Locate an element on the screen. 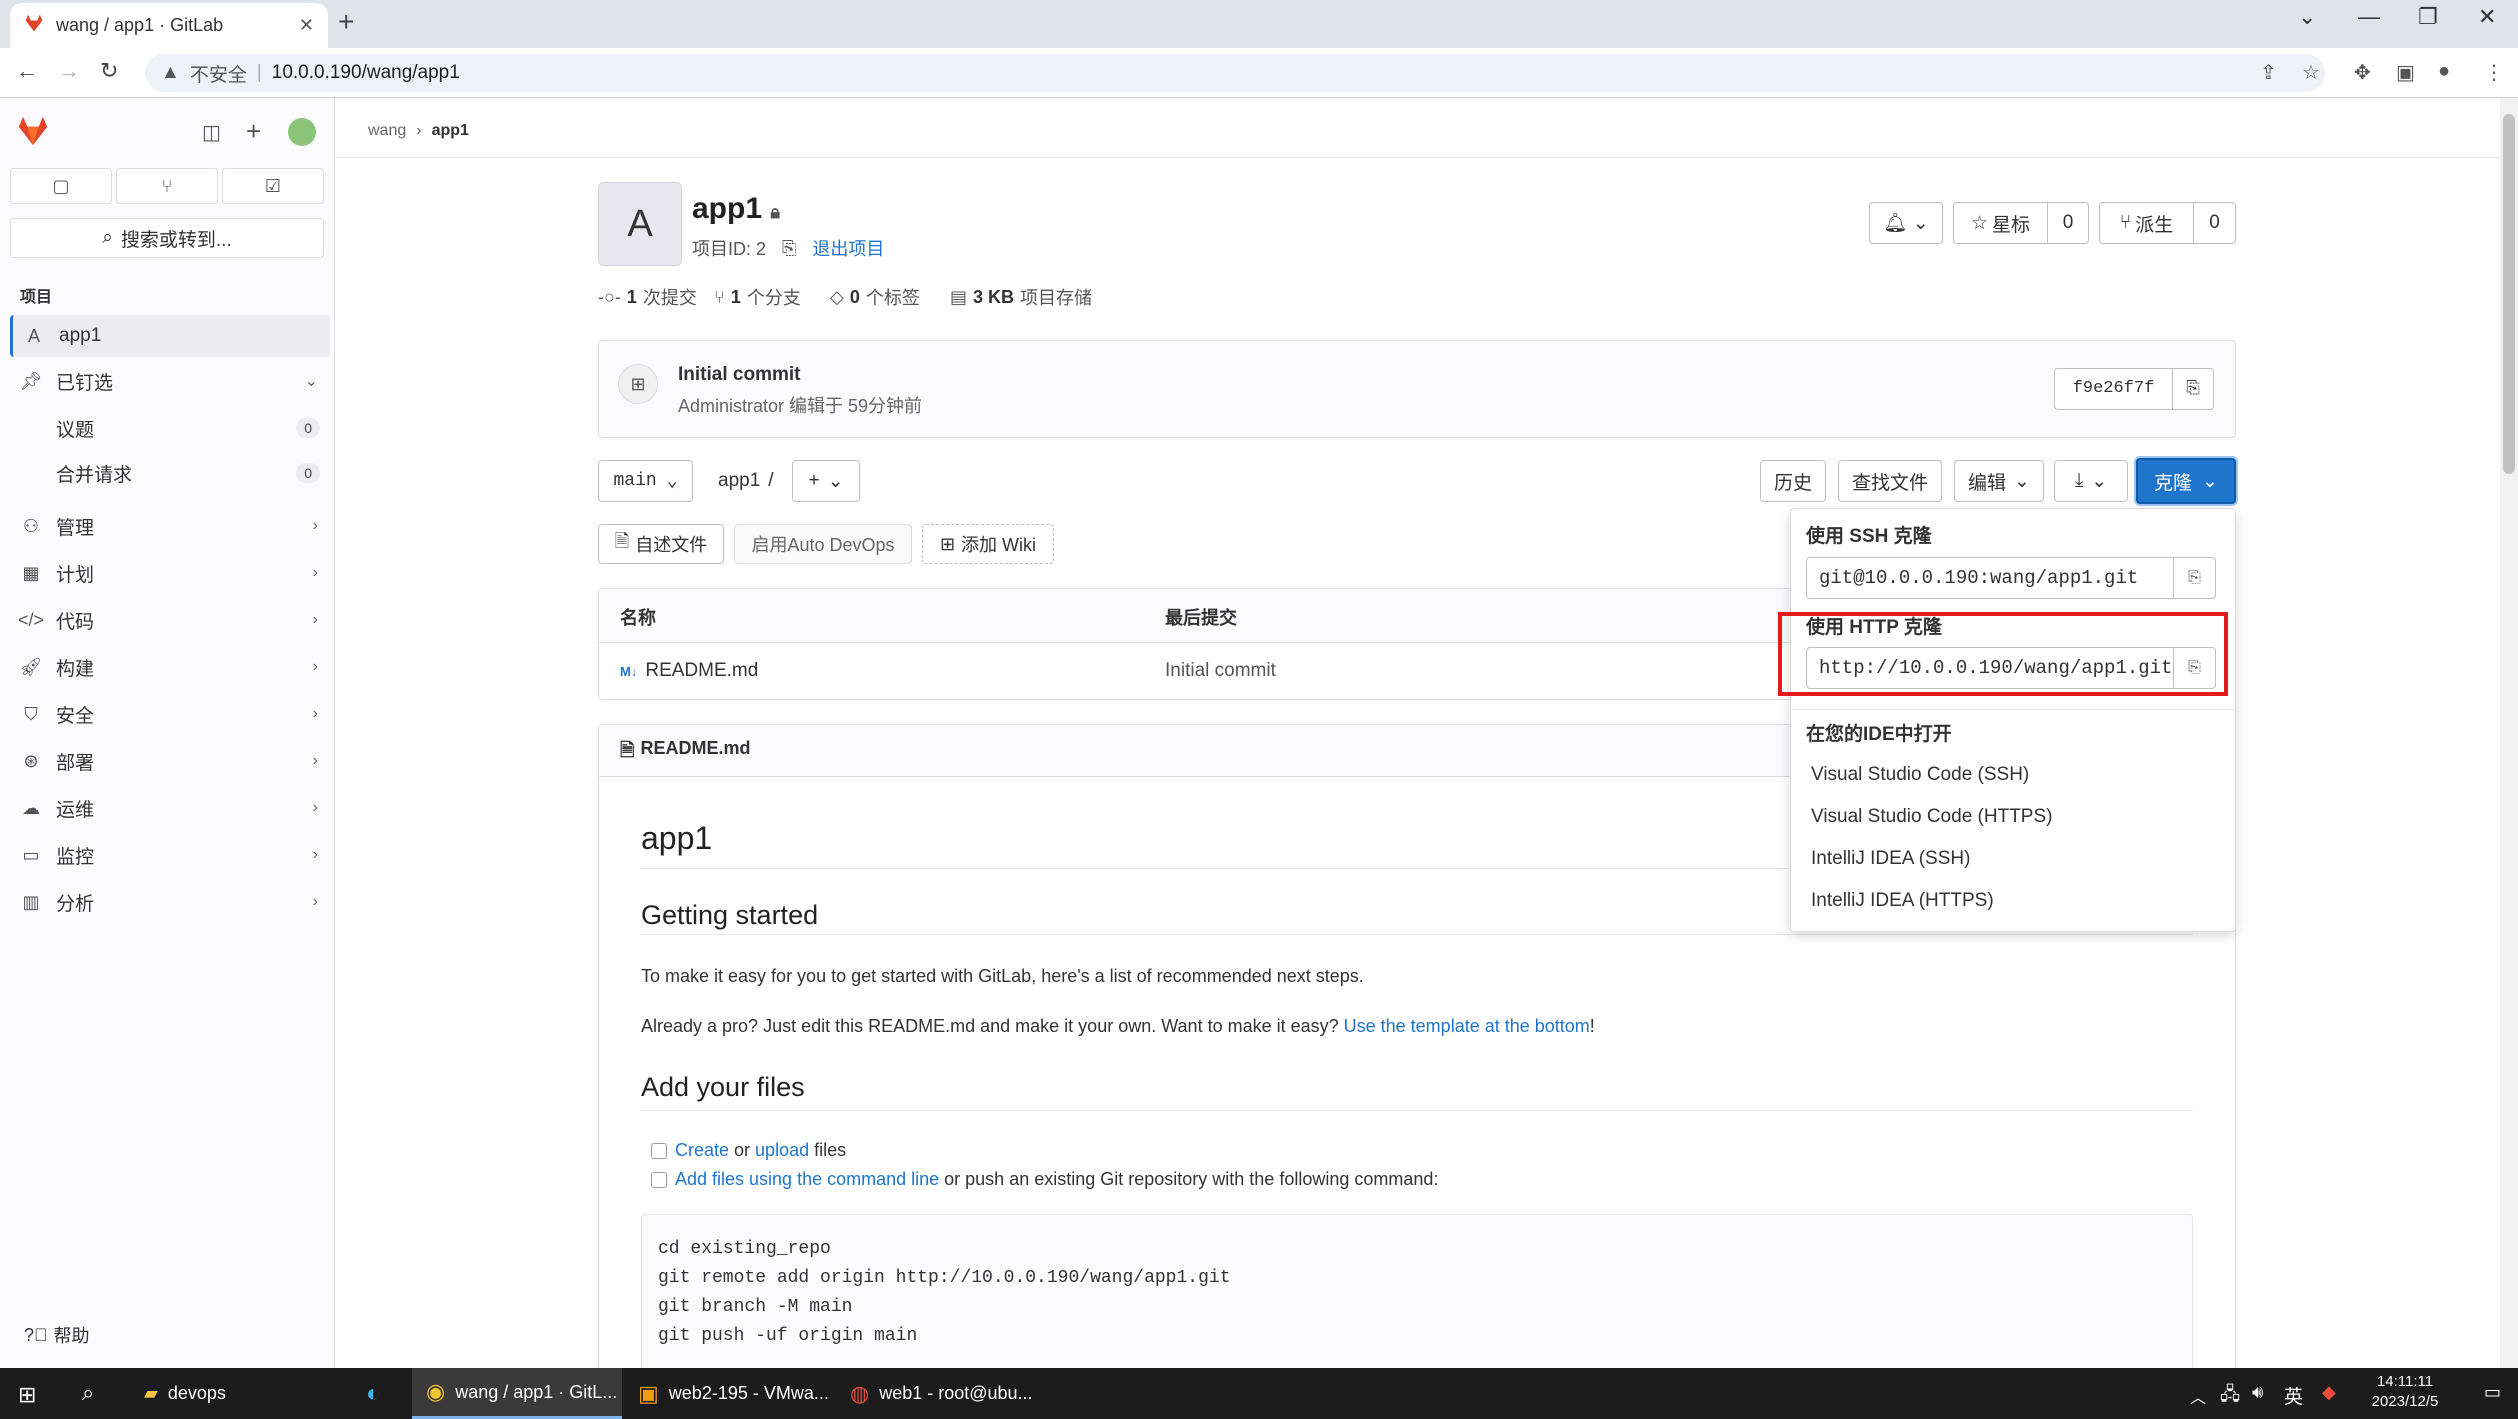 The image size is (2518, 1419). close-tab-icon: ✕ is located at coordinates (306, 25).